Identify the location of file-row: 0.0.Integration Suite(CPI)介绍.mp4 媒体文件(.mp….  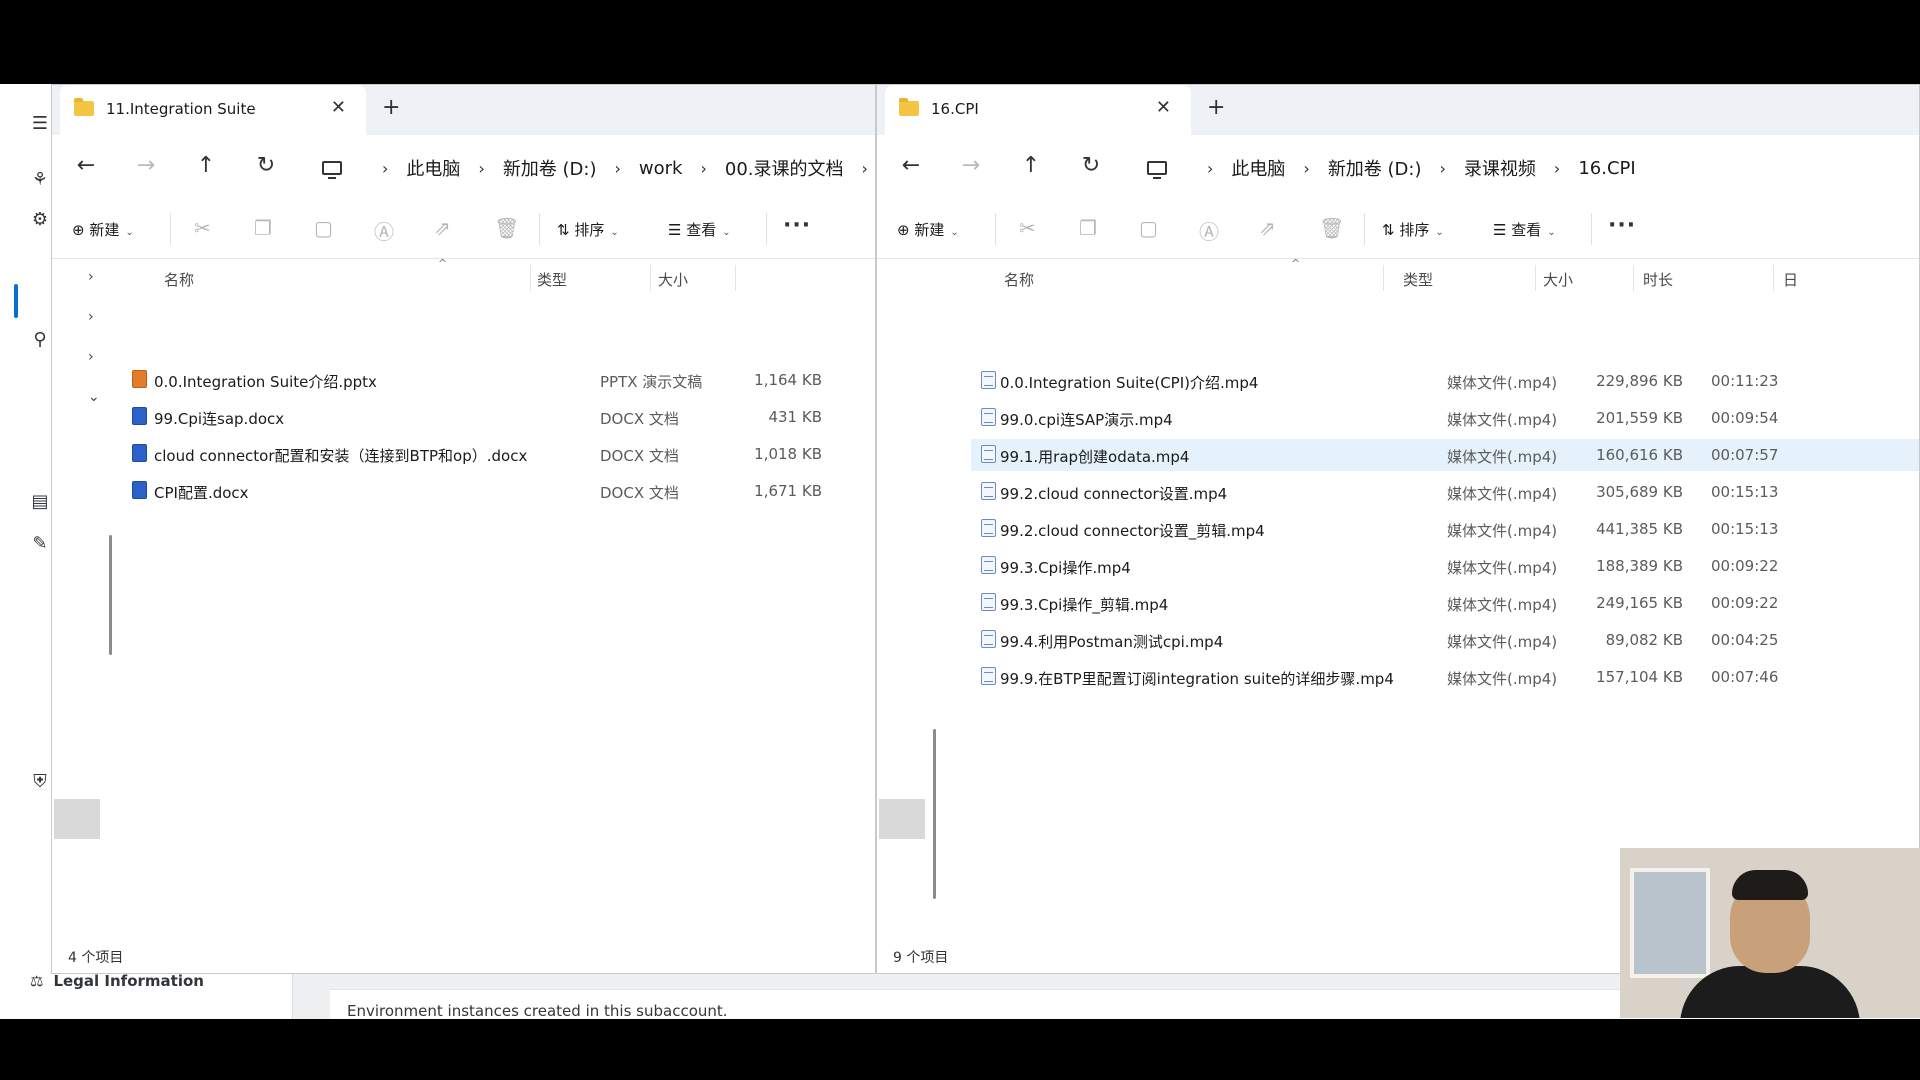
(1445, 381).